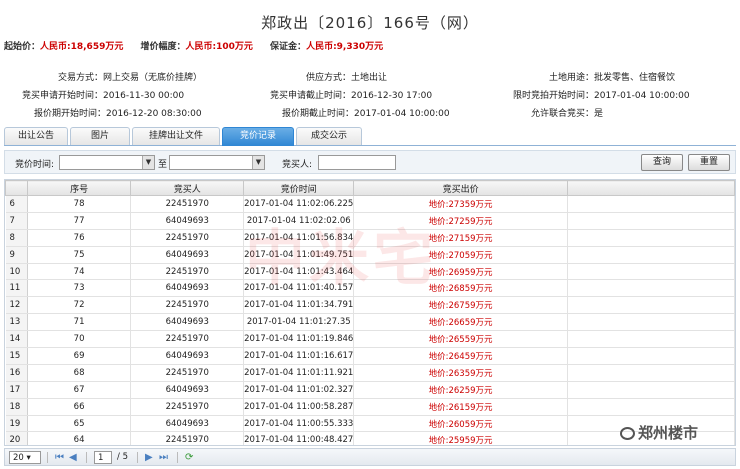  Describe the element at coordinates (16, 407) in the screenshot. I see `row-number: 18` at that location.